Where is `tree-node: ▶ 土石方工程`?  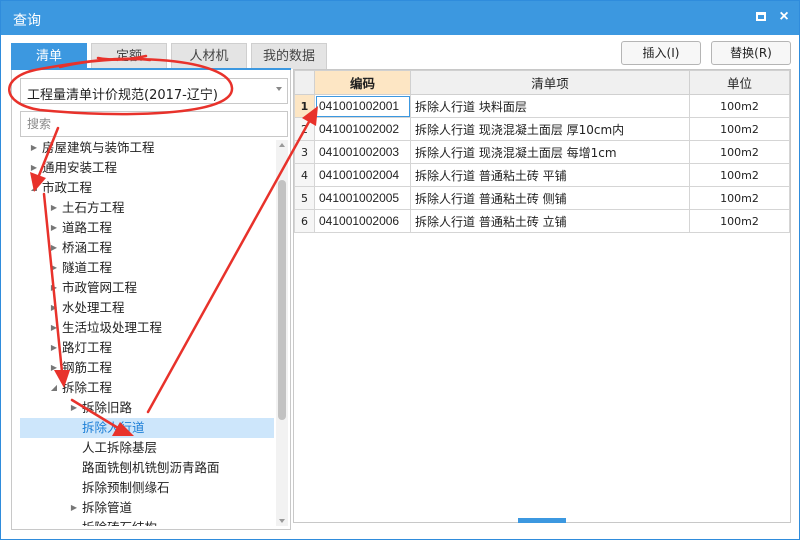
tree-node: ▶ 土石方工程 is located at coordinates (147, 208).